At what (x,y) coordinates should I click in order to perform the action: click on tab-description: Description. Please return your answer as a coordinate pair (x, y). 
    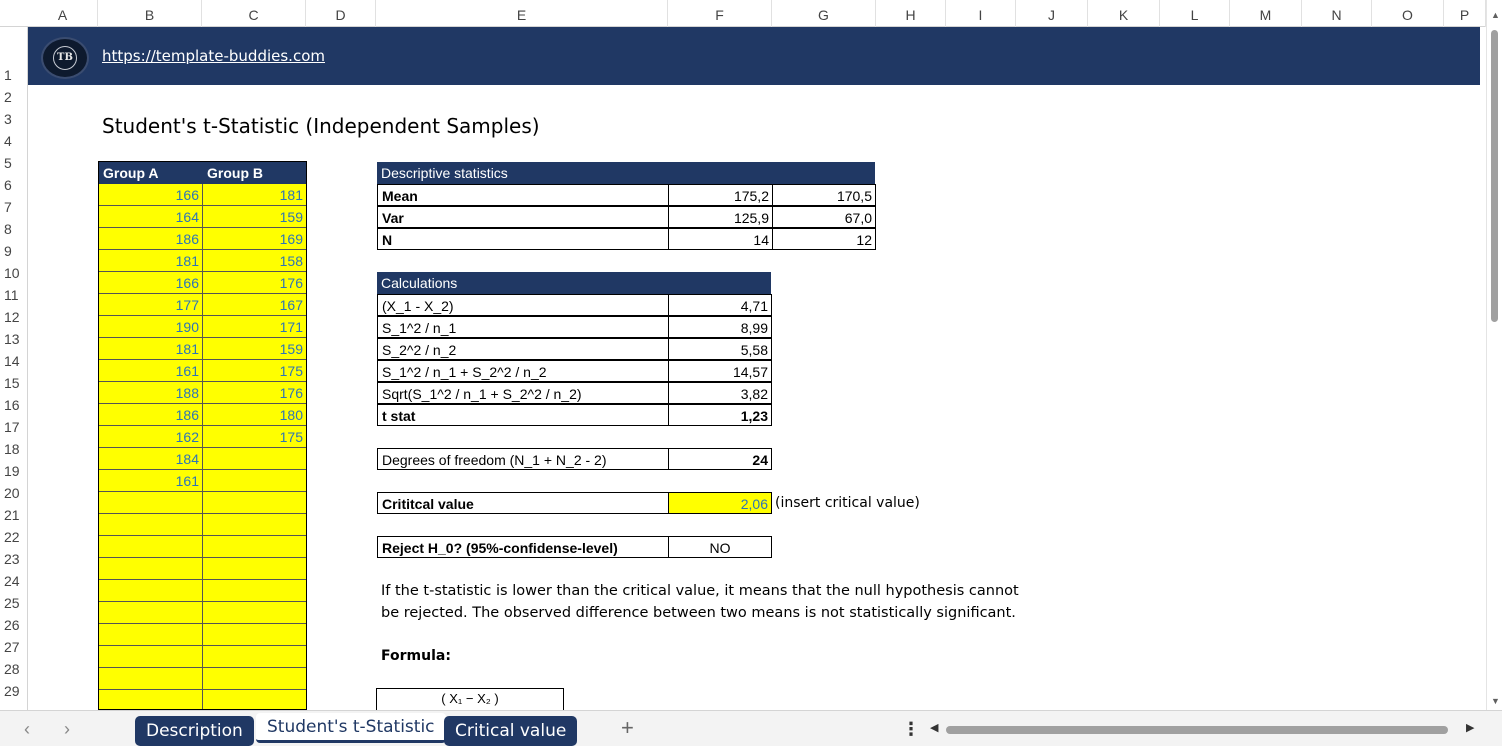
    Looking at the image, I should click on (194, 731).